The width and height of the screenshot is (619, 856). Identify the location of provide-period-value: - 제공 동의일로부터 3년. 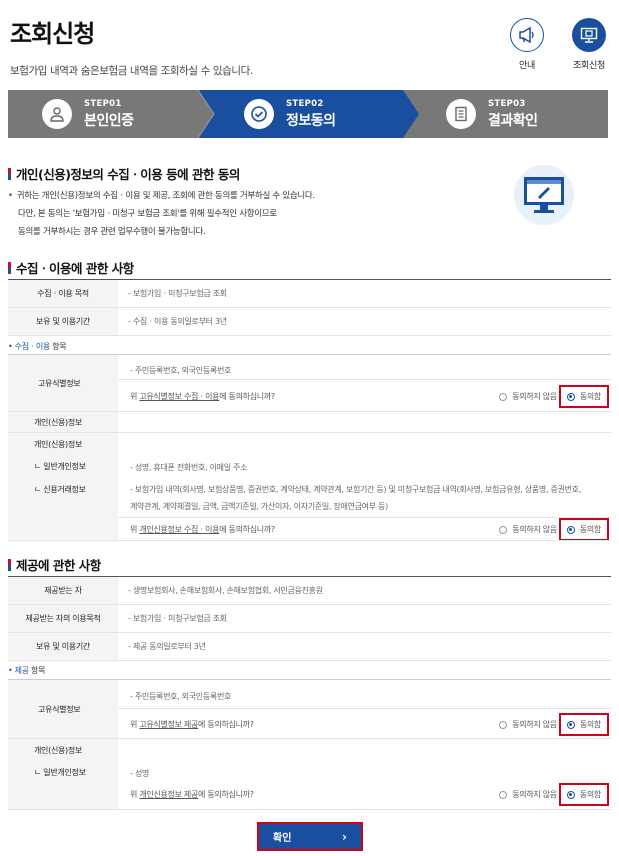
(364, 646).